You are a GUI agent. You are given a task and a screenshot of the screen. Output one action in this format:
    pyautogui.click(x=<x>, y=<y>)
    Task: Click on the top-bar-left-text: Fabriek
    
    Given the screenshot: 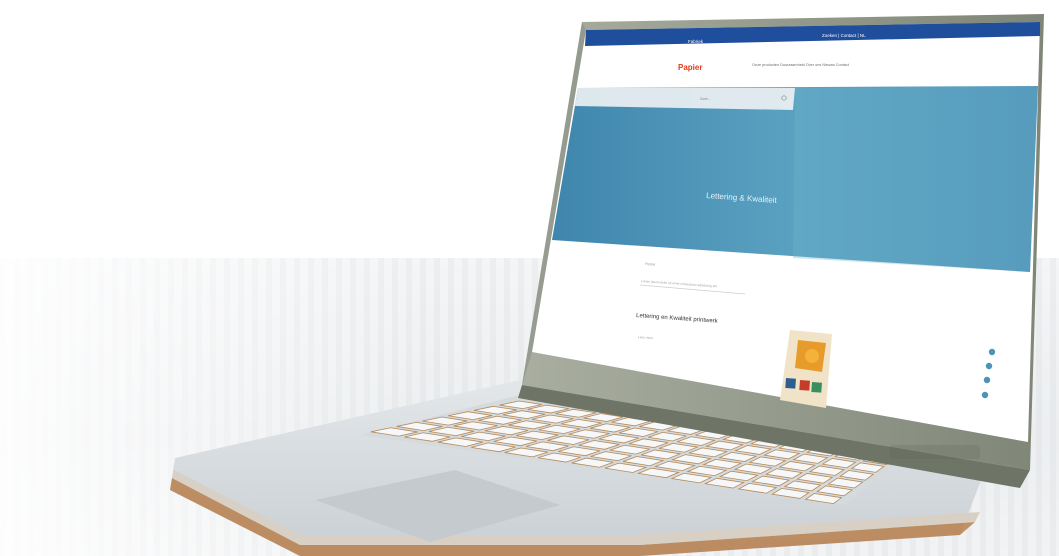 What is the action you would take?
    pyautogui.click(x=696, y=41)
    